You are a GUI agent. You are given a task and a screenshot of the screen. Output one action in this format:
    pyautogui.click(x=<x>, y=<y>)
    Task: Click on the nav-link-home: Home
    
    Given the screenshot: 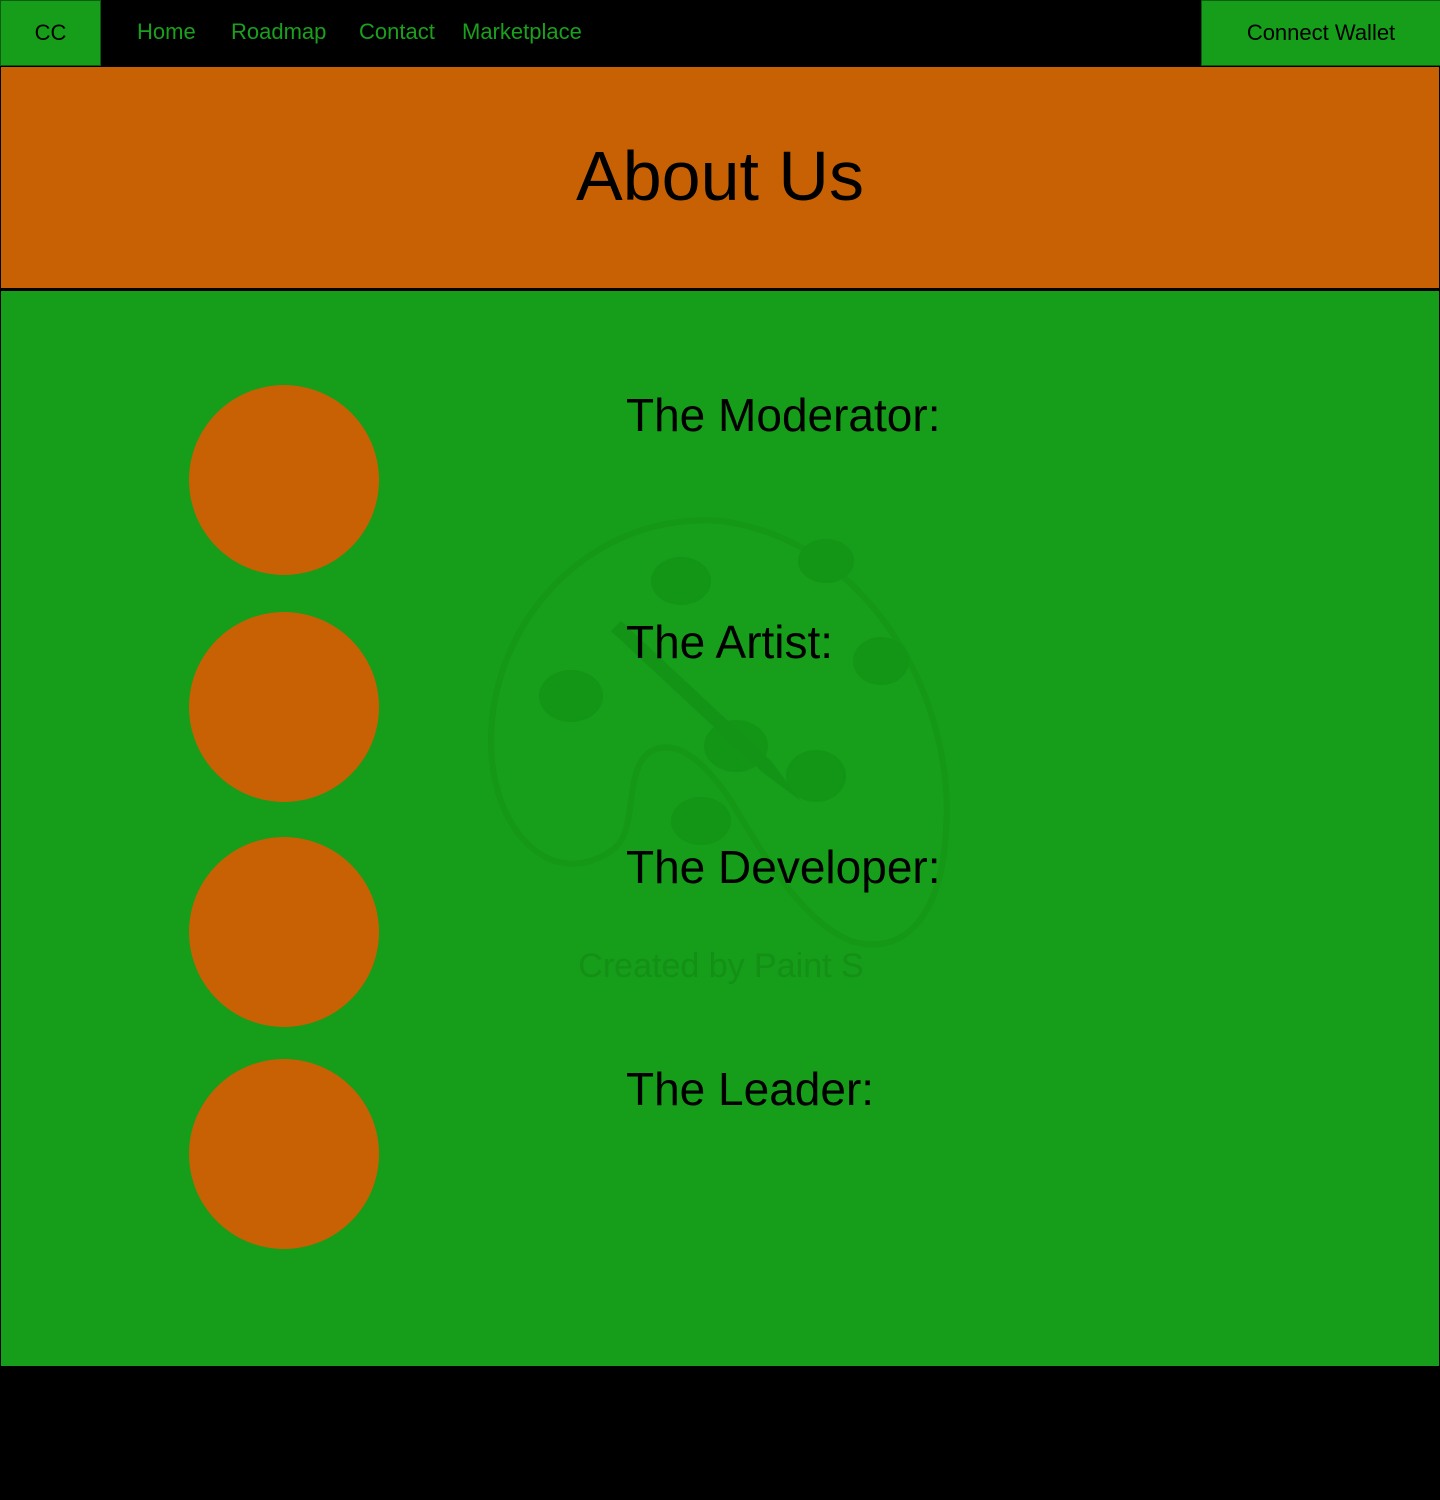 What is the action you would take?
    pyautogui.click(x=166, y=32)
    